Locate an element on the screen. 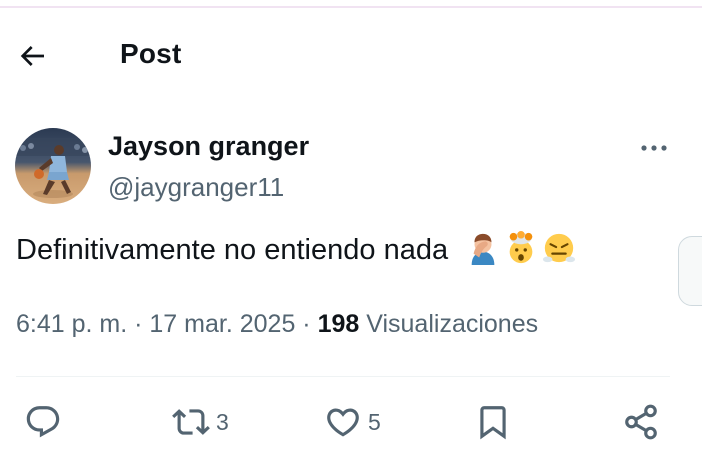  bookmark-icon is located at coordinates (493, 423).